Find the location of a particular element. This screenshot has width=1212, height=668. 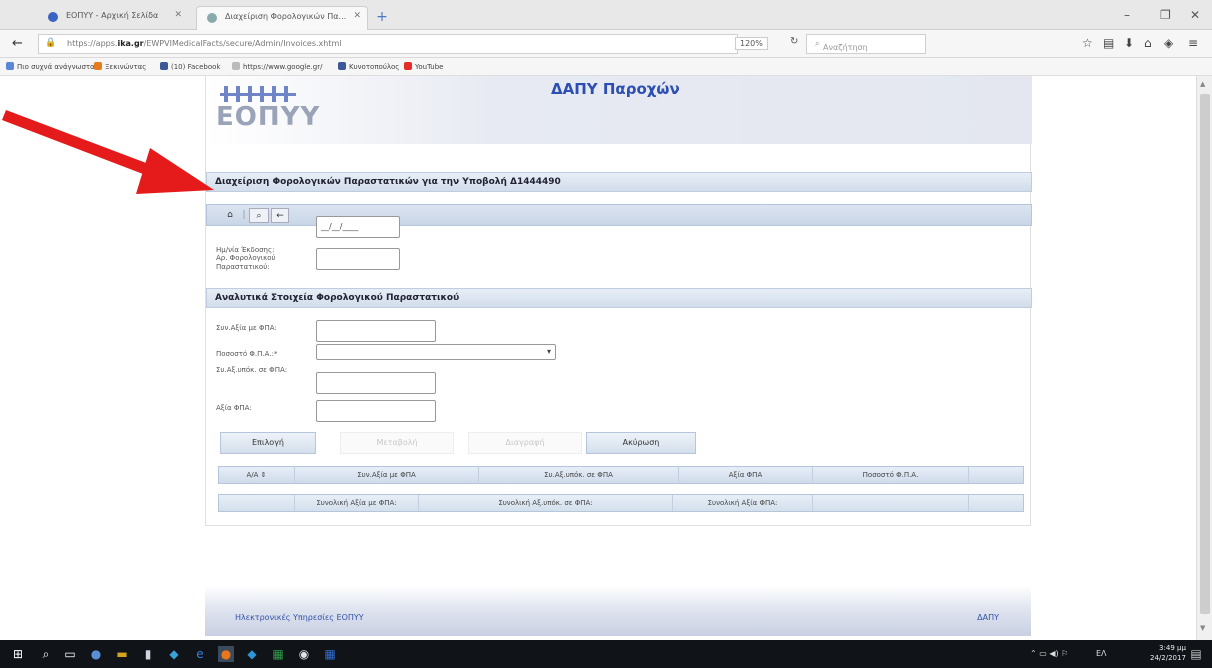

column-header-aa: Α/Α ⇕ is located at coordinates (257, 475).